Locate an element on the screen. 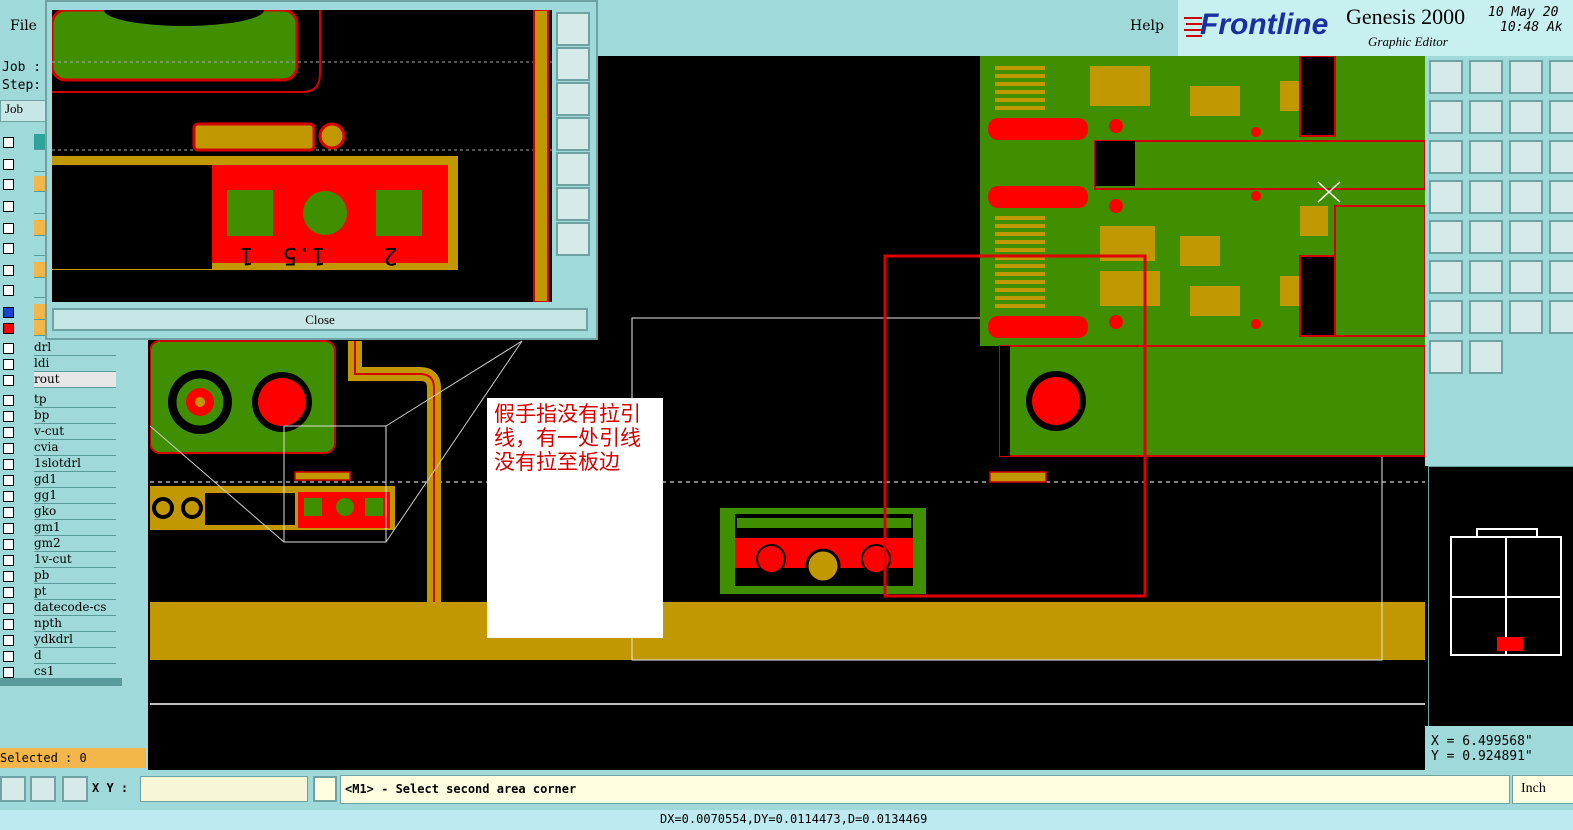  zoom-preview: 1 1.5 2 is located at coordinates (302, 156).